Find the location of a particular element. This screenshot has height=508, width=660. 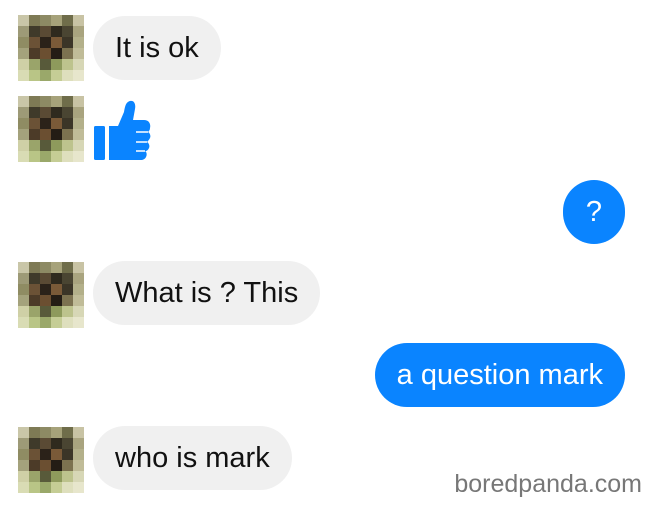

outgoing-message-bubble: ? is located at coordinates (594, 212).